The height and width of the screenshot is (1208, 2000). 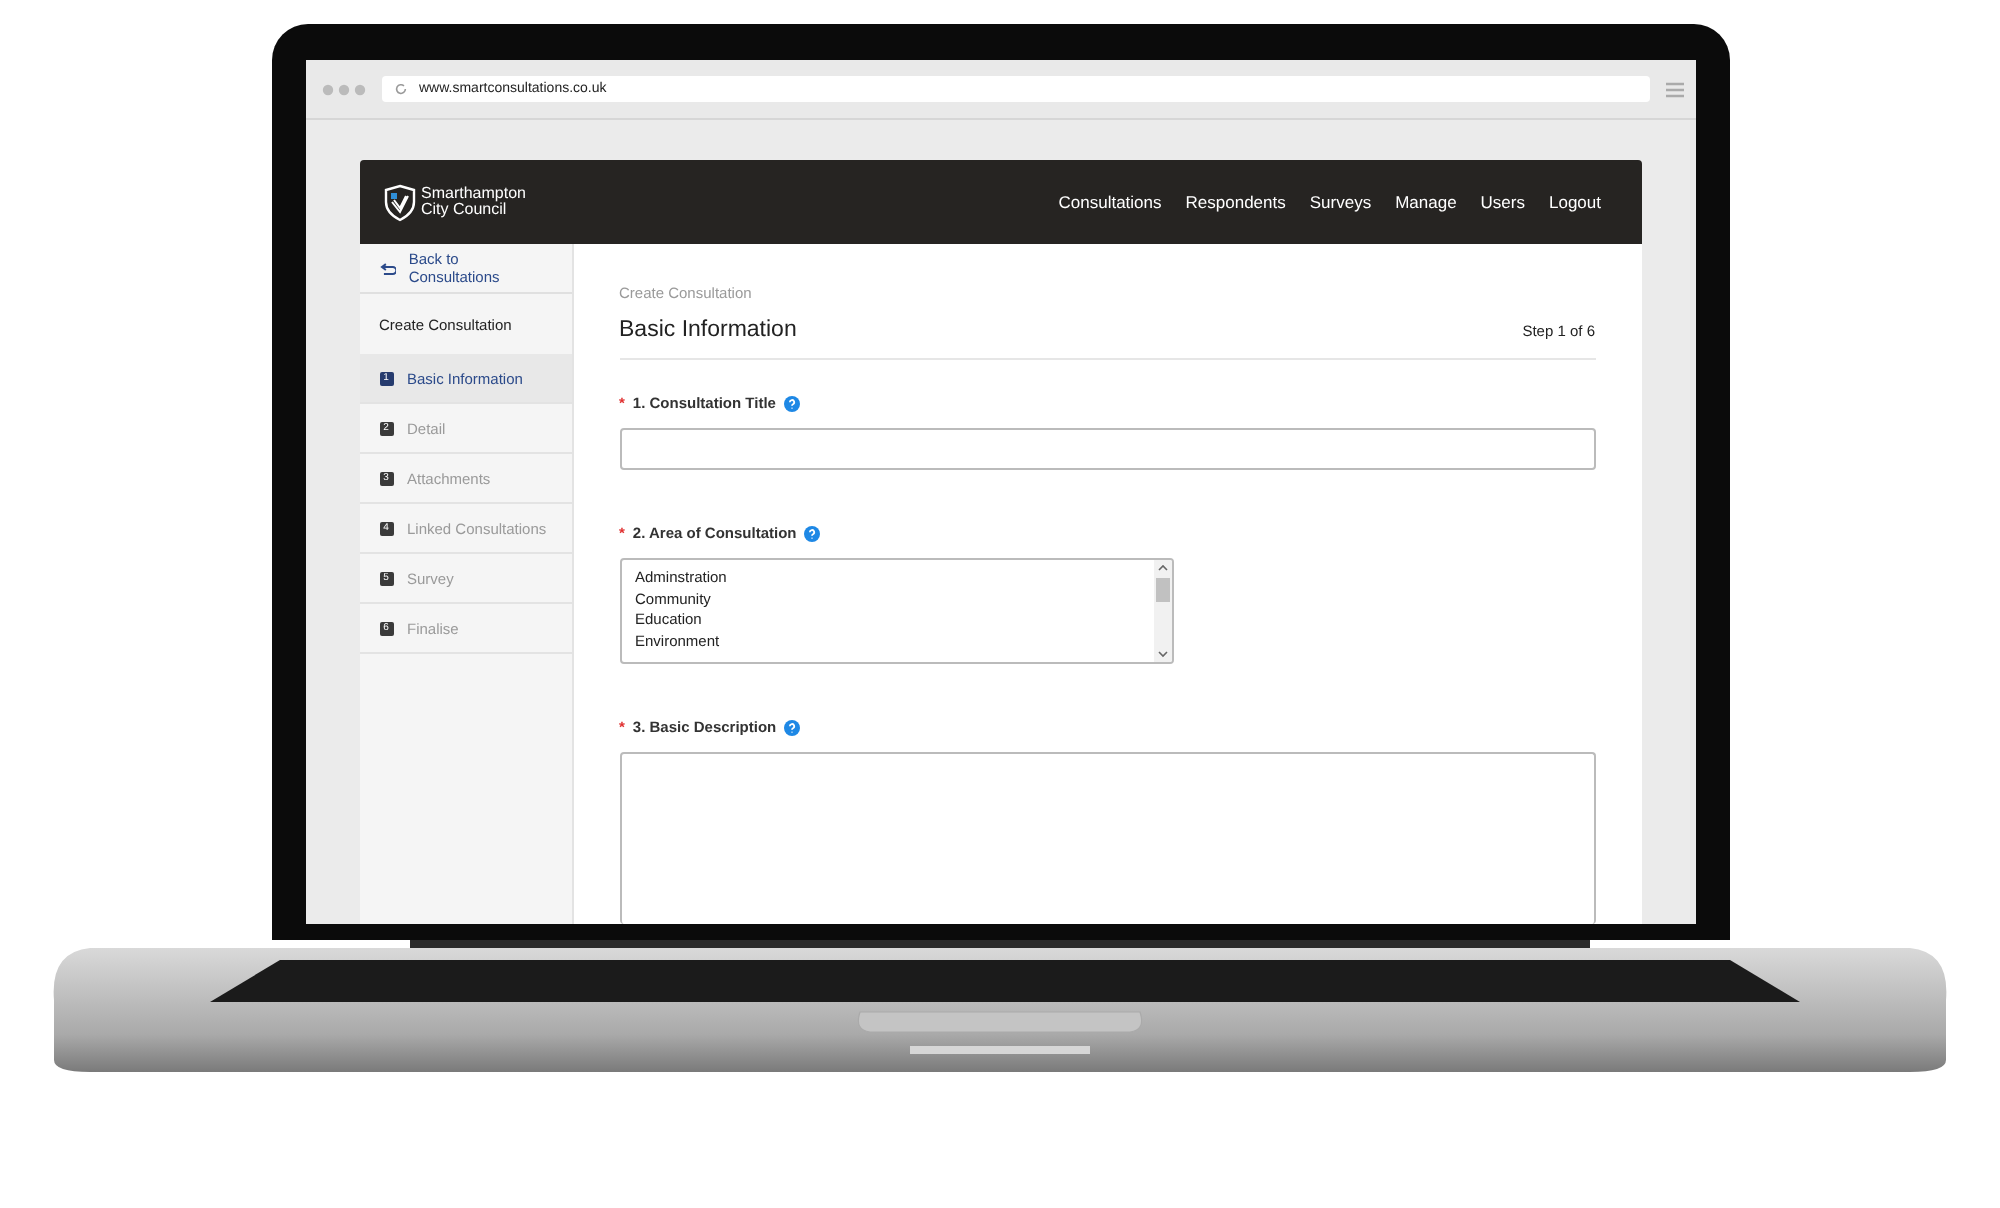 I want to click on logo-text: Smarthampton, so click(x=473, y=194).